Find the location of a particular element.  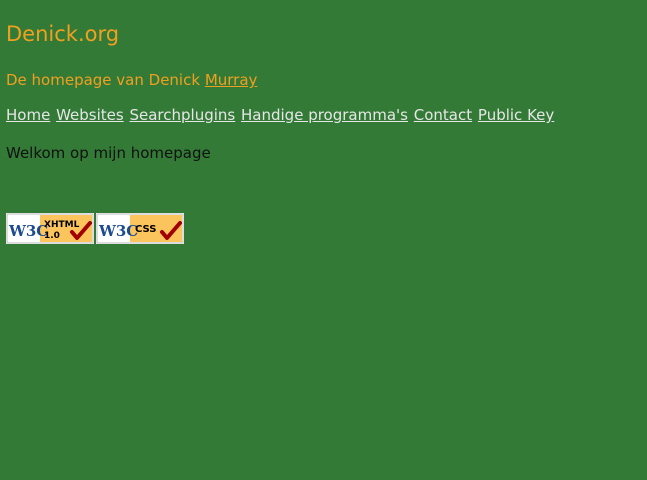

subtitle-text: De homepage van Denick is located at coordinates (105, 80).